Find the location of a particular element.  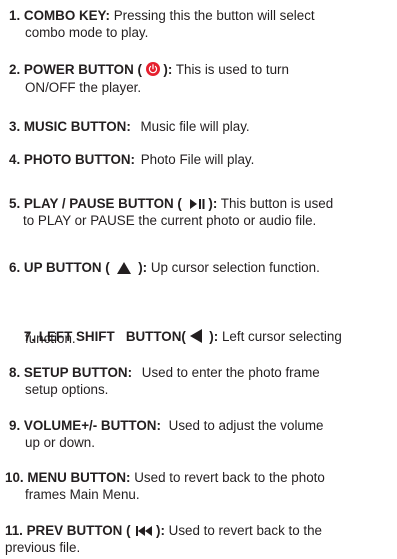

item-description: function. is located at coordinates (50, 338).